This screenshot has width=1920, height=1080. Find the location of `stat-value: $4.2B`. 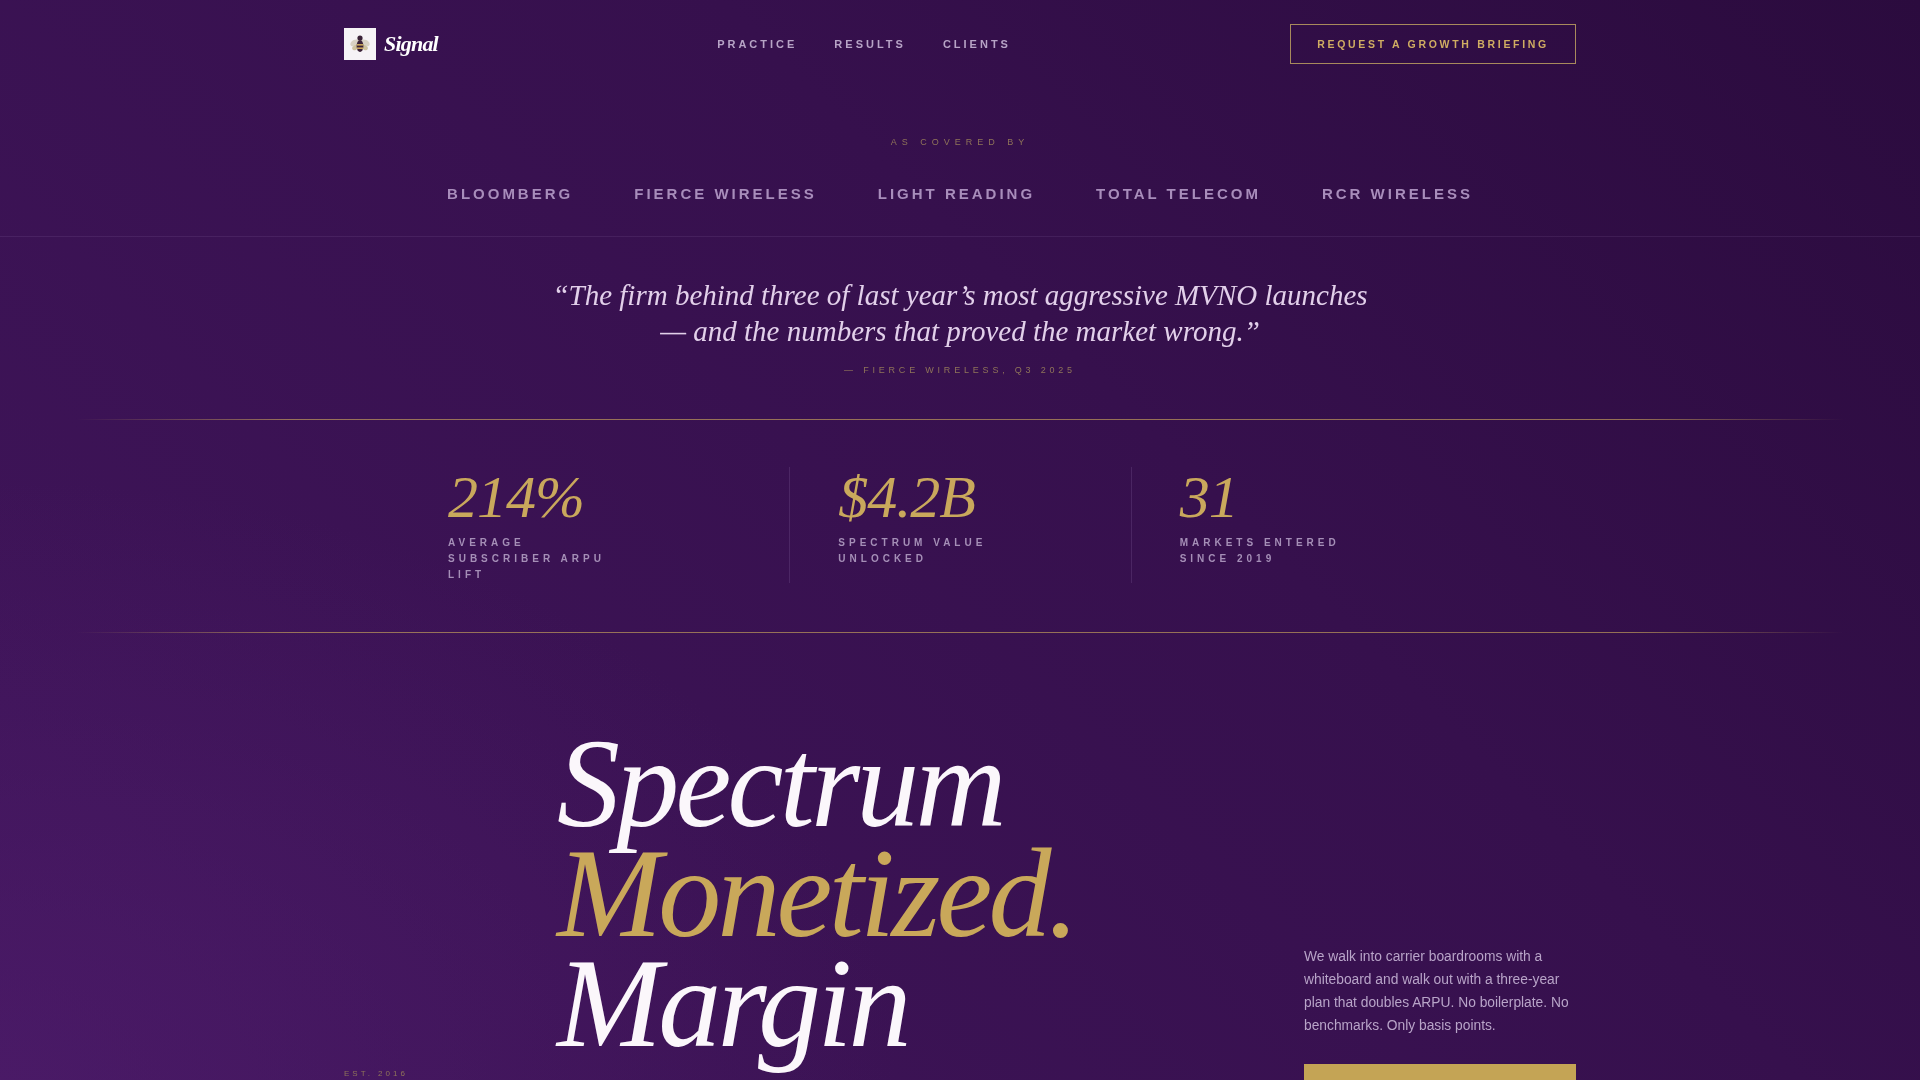

stat-value: $4.2B is located at coordinates (907, 497).